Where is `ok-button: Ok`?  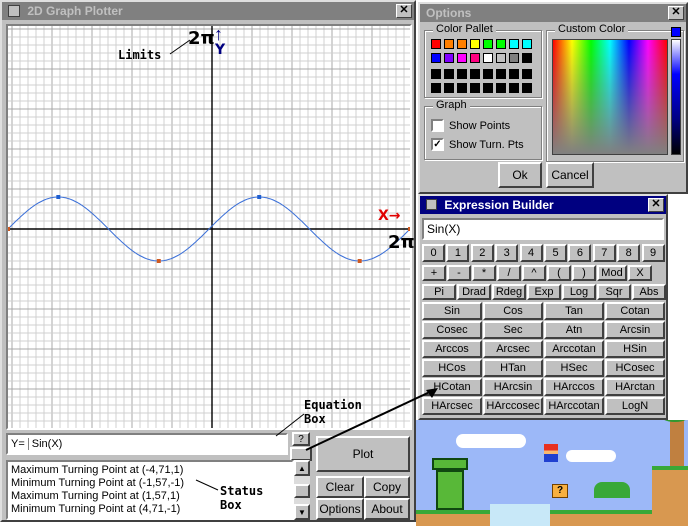
ok-button: Ok is located at coordinates (520, 175).